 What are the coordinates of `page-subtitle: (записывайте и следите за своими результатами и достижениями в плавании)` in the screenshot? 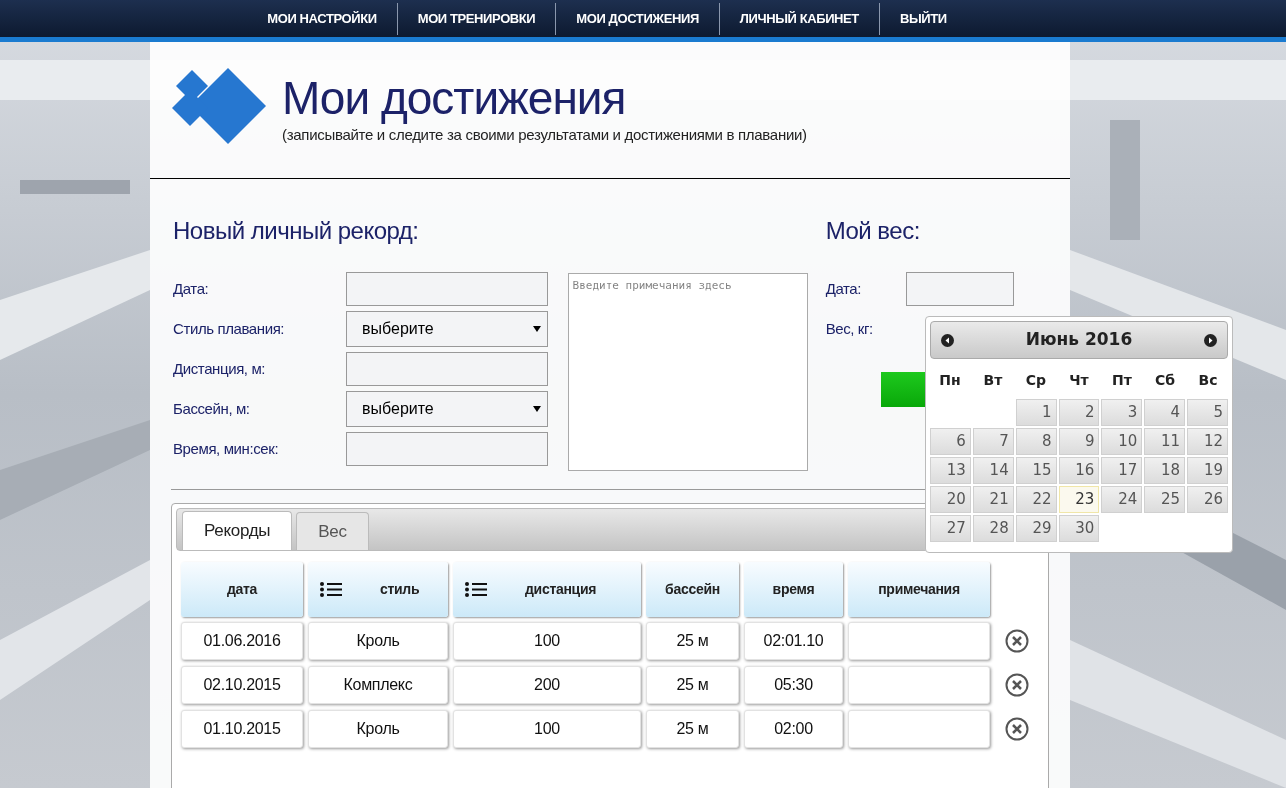 It's located at (544, 135).